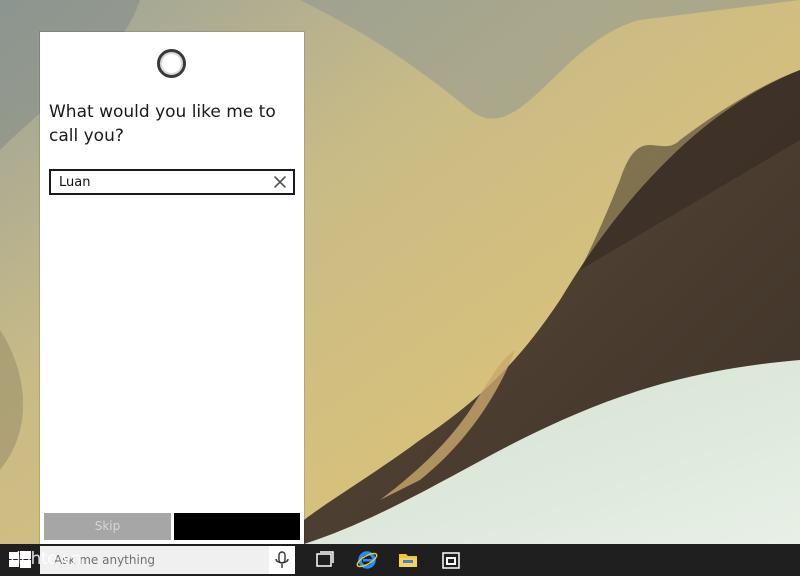 The height and width of the screenshot is (580, 800). I want to click on name-input, so click(160, 182).